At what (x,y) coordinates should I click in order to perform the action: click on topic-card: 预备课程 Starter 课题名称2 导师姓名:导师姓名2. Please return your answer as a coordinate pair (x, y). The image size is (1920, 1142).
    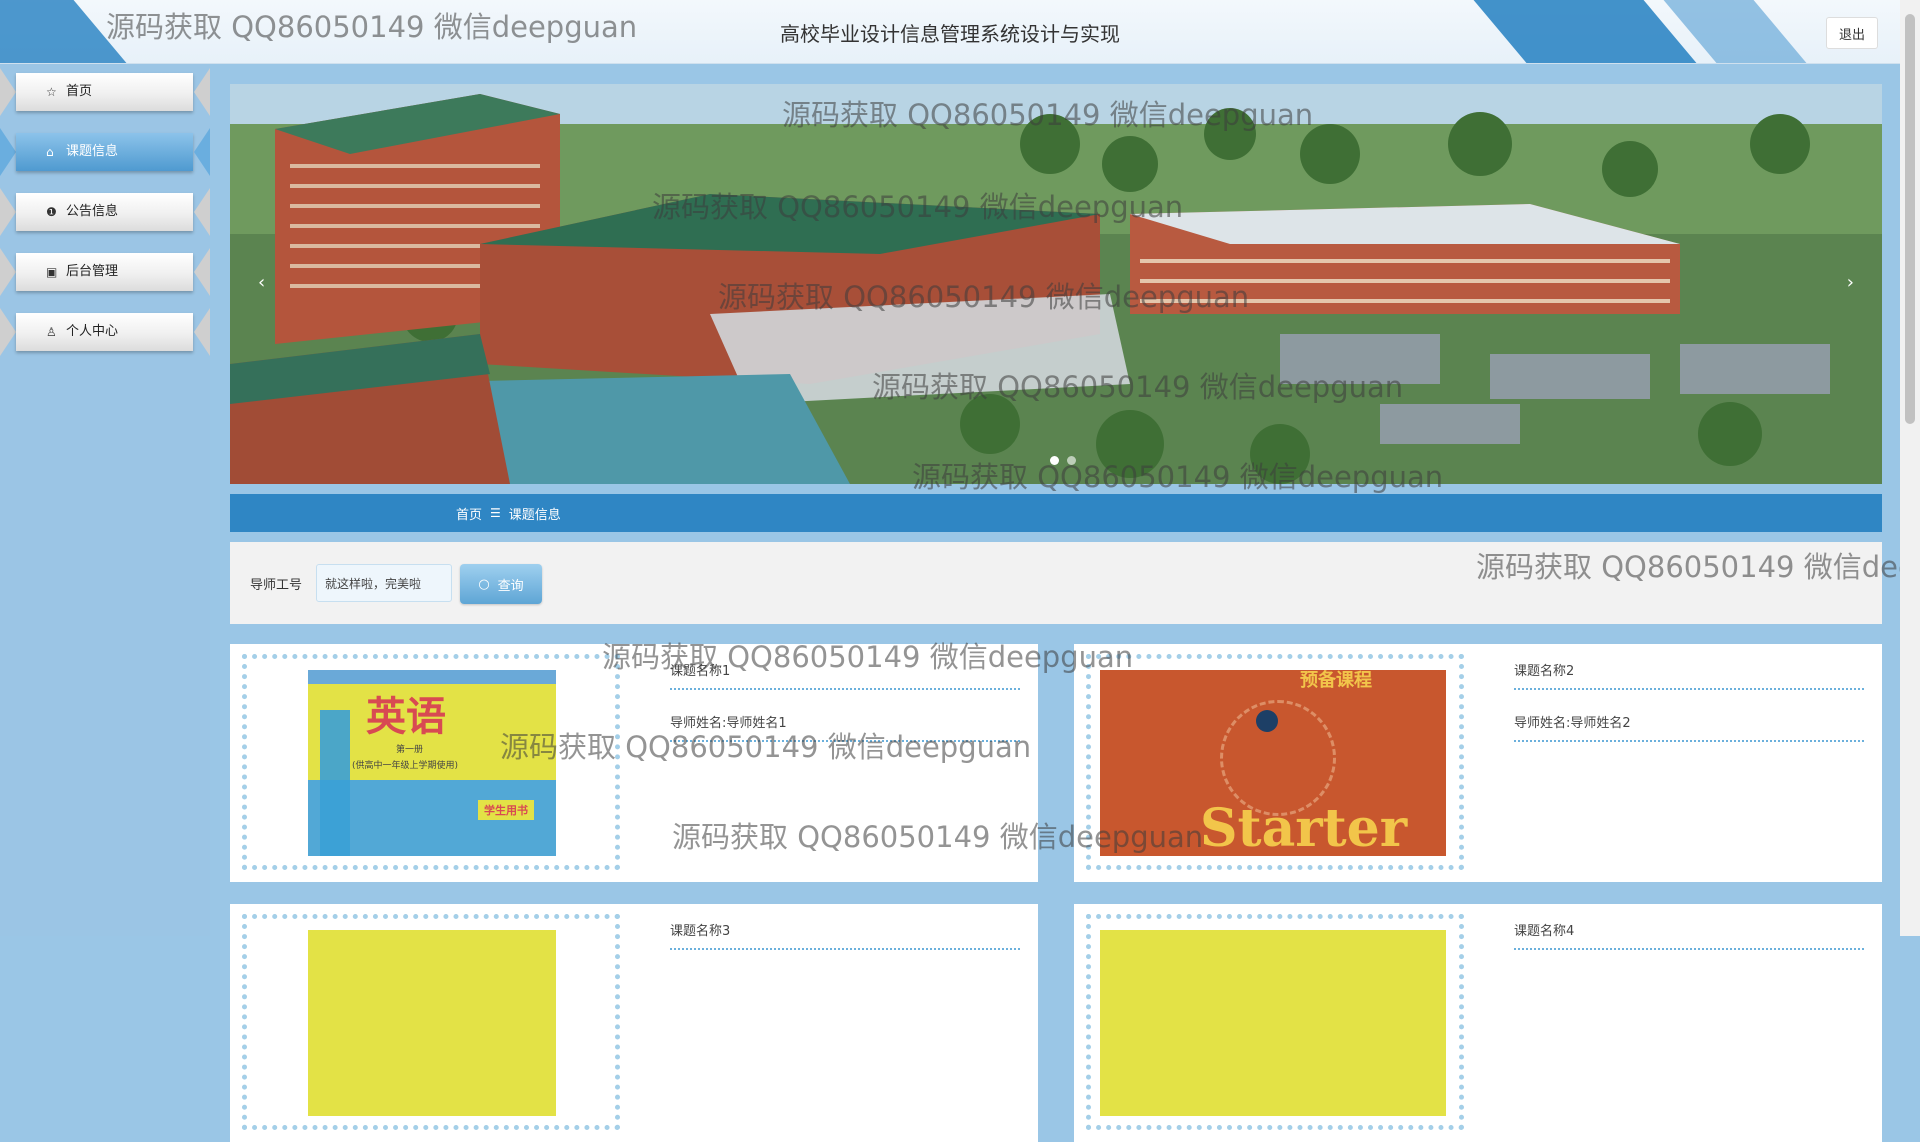
    Looking at the image, I should click on (1478, 763).